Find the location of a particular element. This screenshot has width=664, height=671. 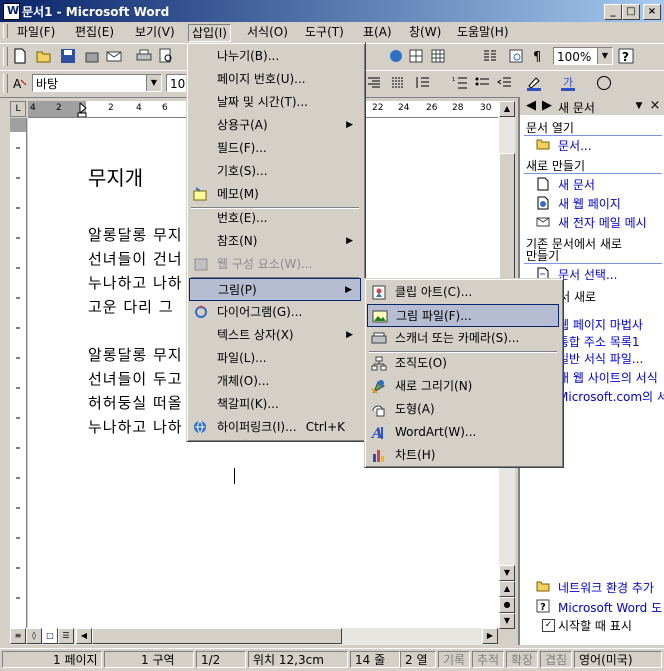

menu-format: 서식(O) is located at coordinates (267, 32).